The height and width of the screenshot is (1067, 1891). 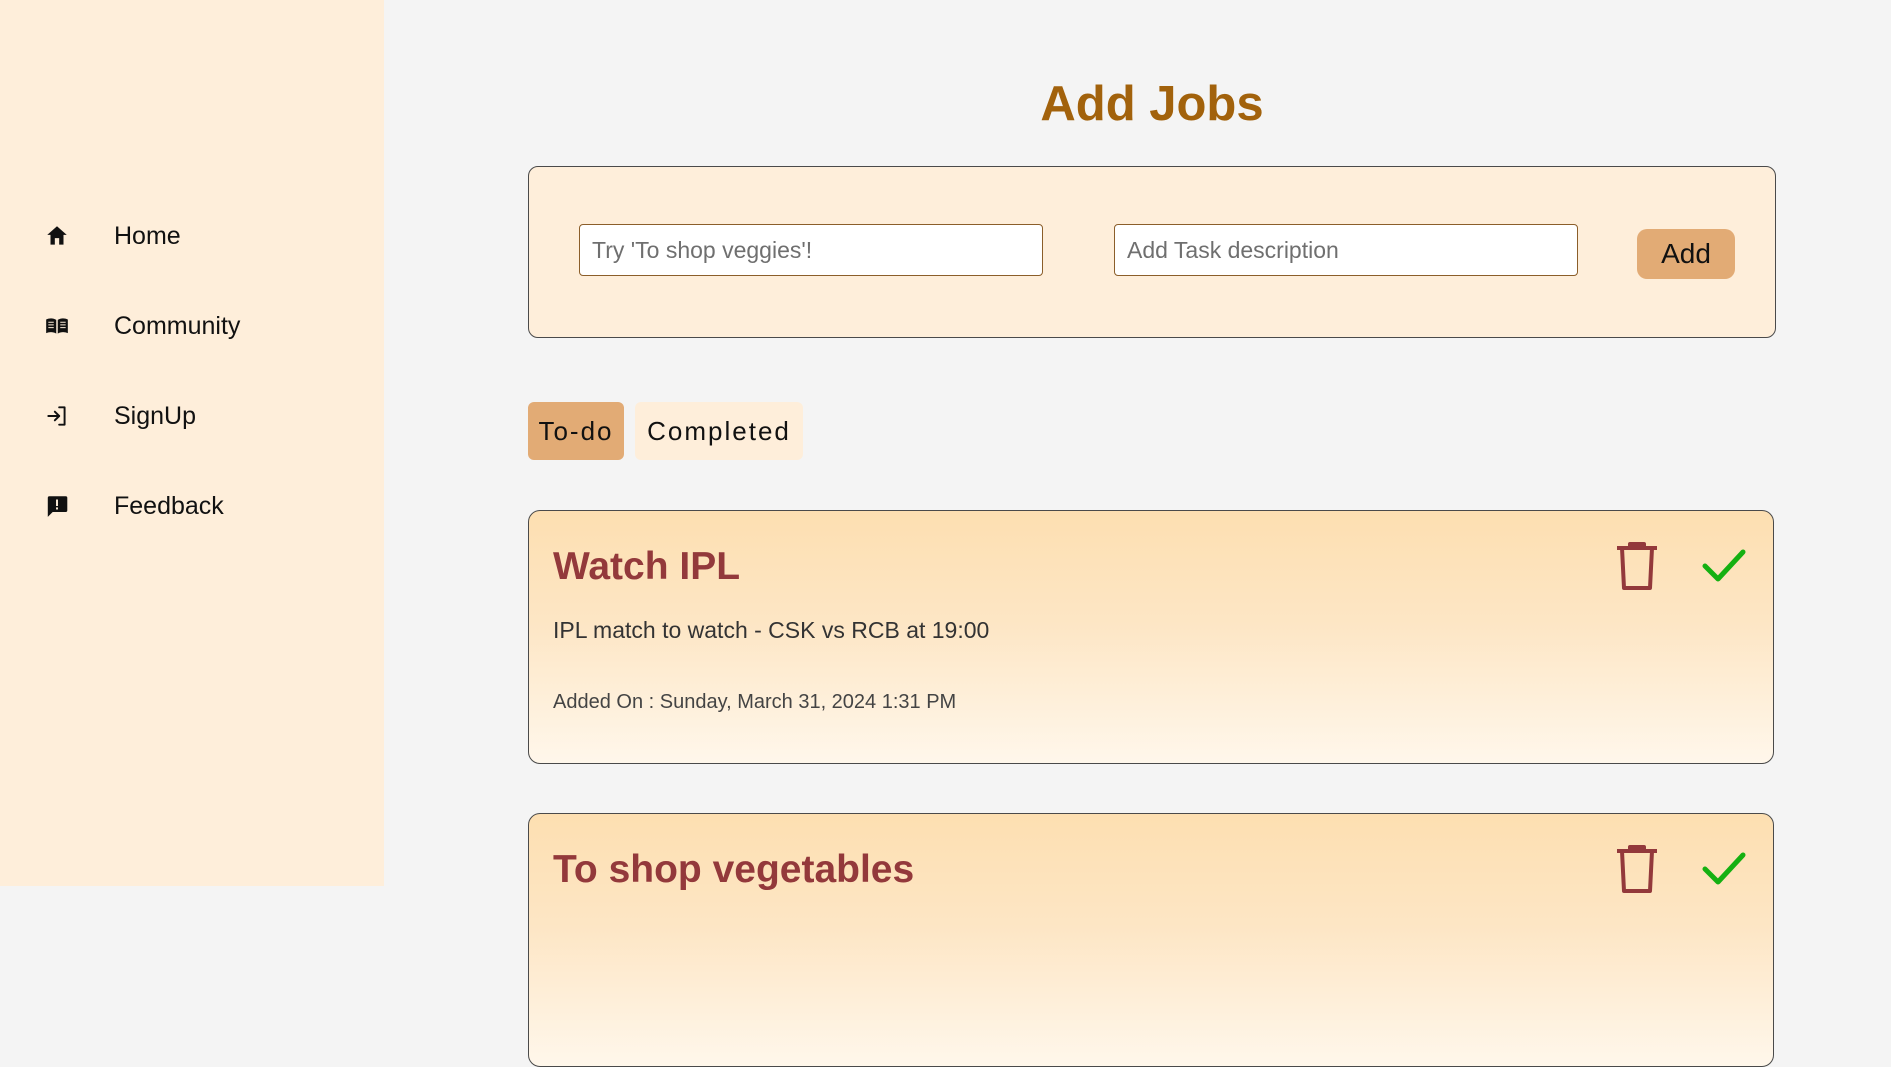 I want to click on add-task-panel: Add, so click(x=1152, y=252).